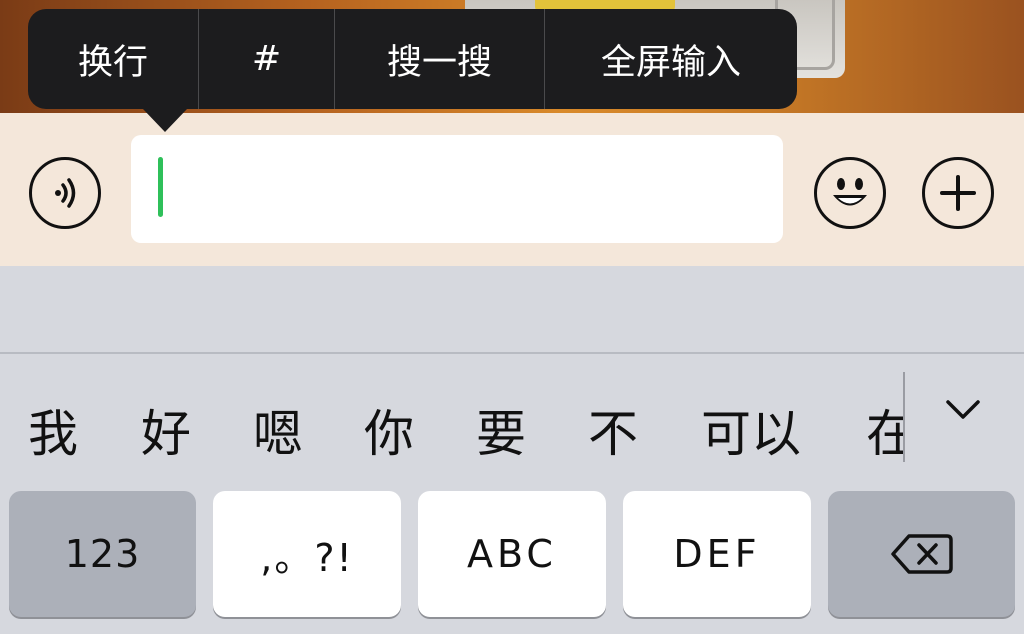 The width and height of the screenshot is (1024, 634). Describe the element at coordinates (457, 189) in the screenshot. I see `message-input` at that location.